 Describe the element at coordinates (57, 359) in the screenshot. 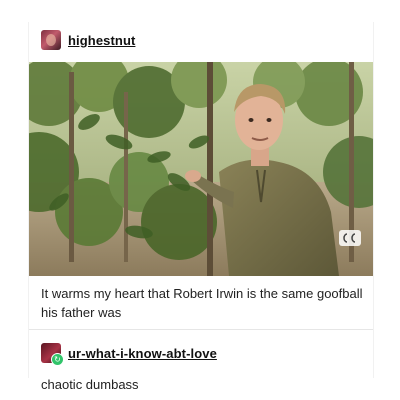

I see `reblog-icon: ↻` at that location.